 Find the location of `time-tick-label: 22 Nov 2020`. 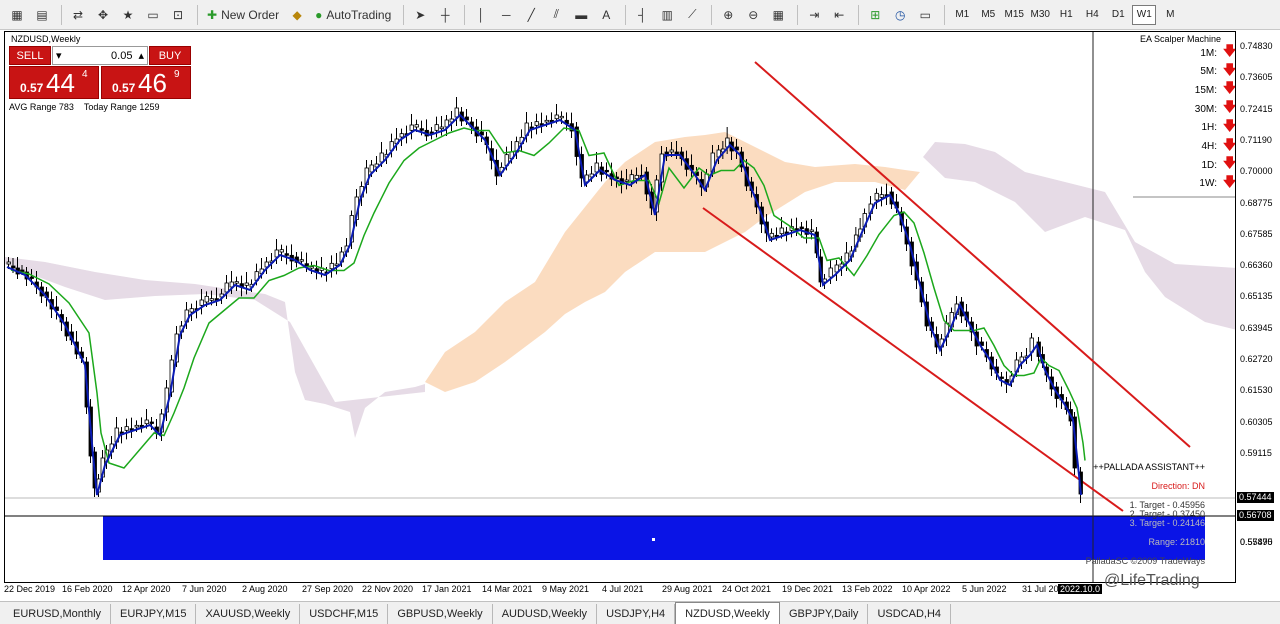

time-tick-label: 22 Nov 2020 is located at coordinates (388, 589).